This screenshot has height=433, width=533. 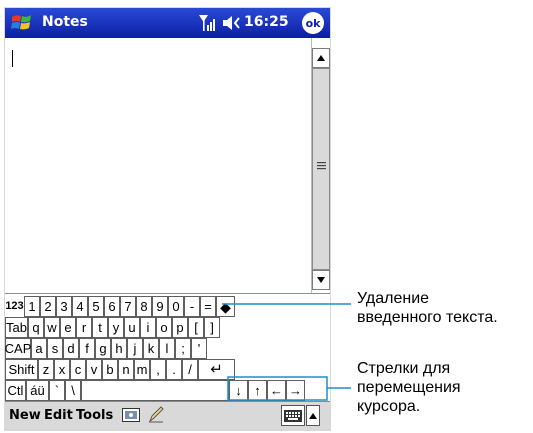 What do you see at coordinates (87, 348) in the screenshot?
I see `key-f: f` at bounding box center [87, 348].